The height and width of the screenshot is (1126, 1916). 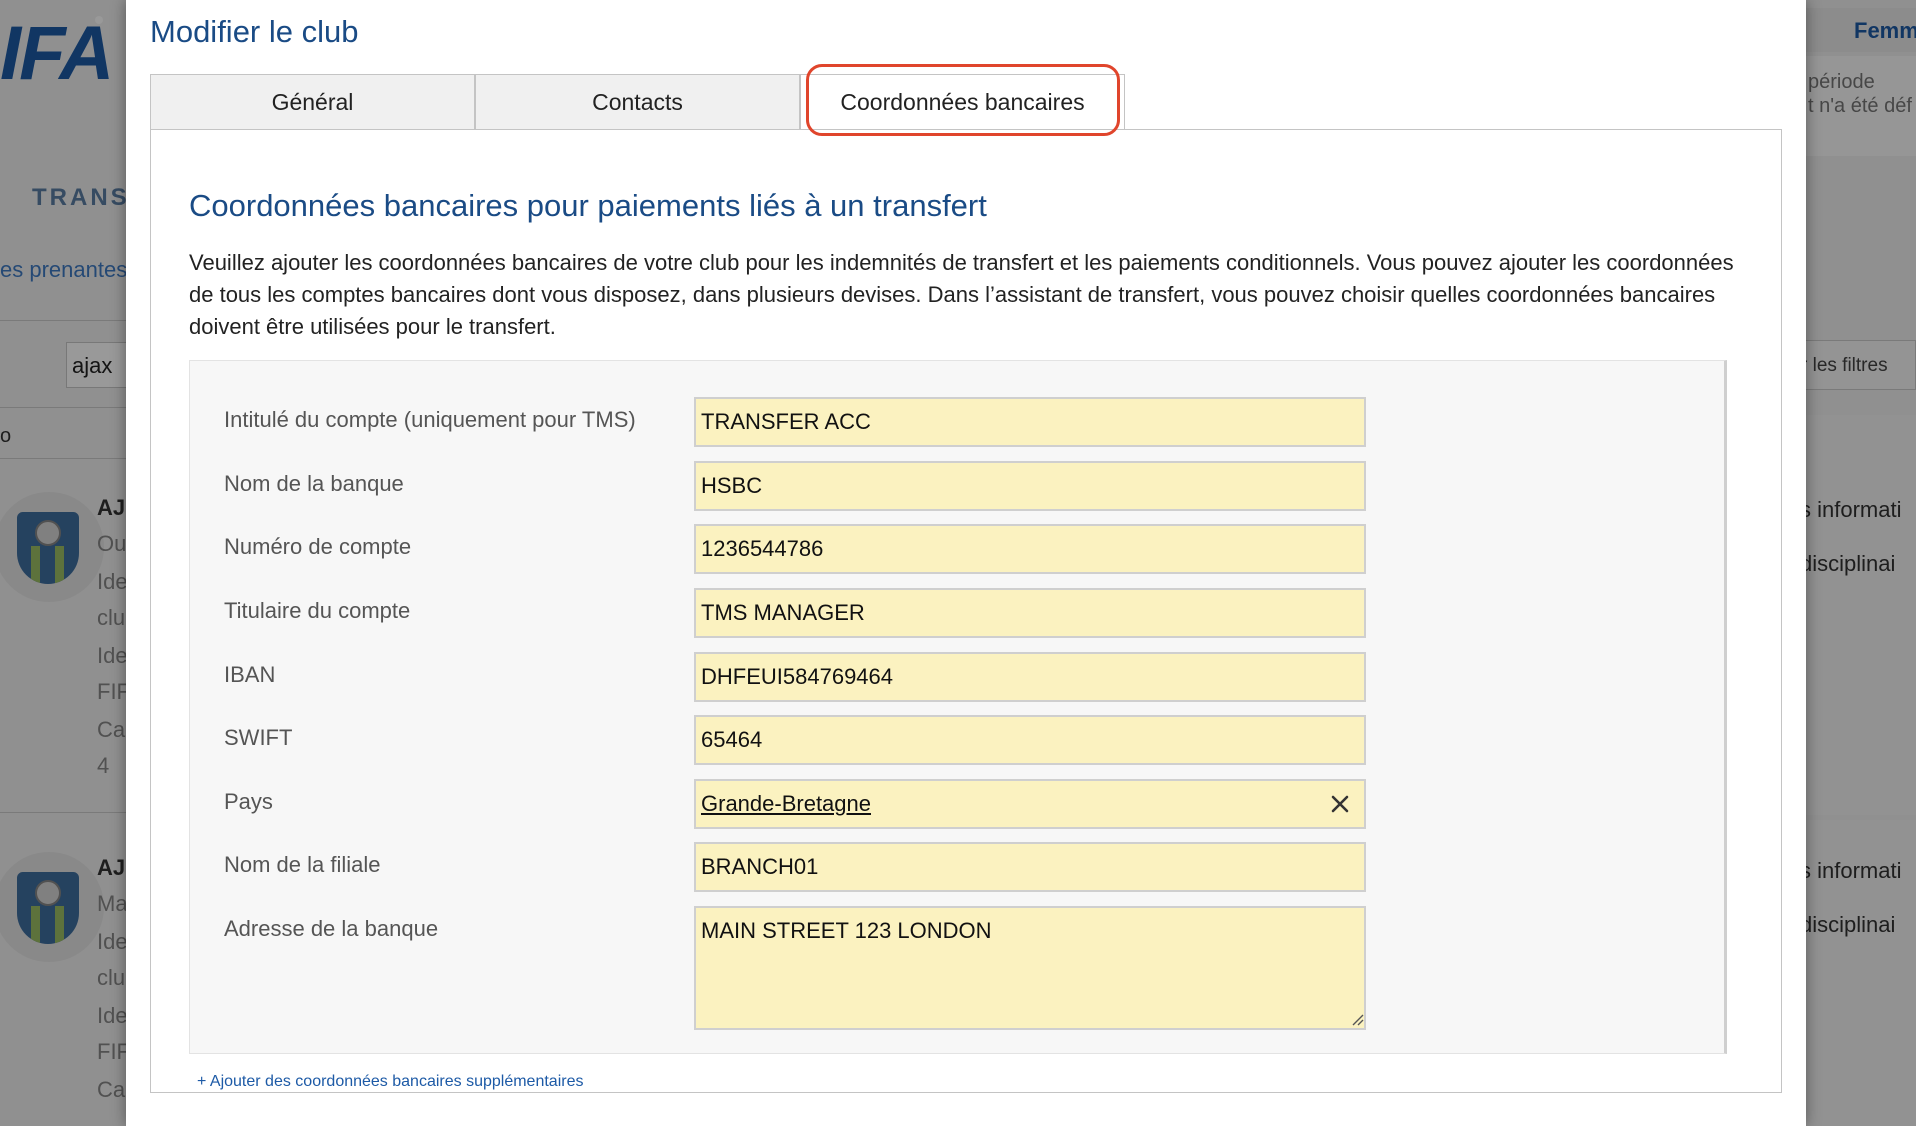 I want to click on branch-name-label: Nom de la filiale, so click(x=302, y=864).